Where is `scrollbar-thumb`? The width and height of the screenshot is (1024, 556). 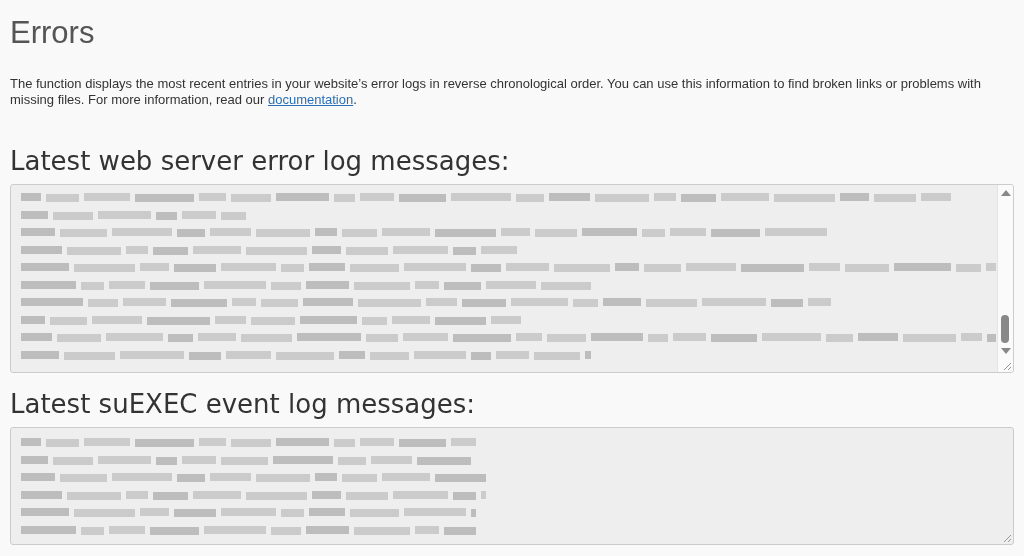
scrollbar-thumb is located at coordinates (1005, 329).